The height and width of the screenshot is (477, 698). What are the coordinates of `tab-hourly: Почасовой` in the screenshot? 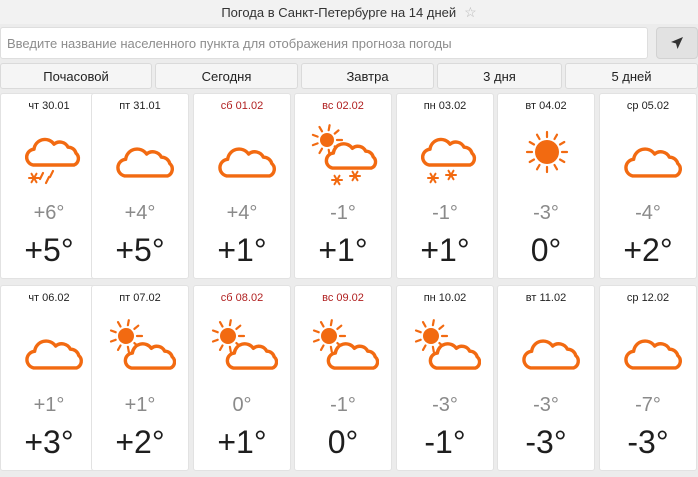 It's located at (76, 76).